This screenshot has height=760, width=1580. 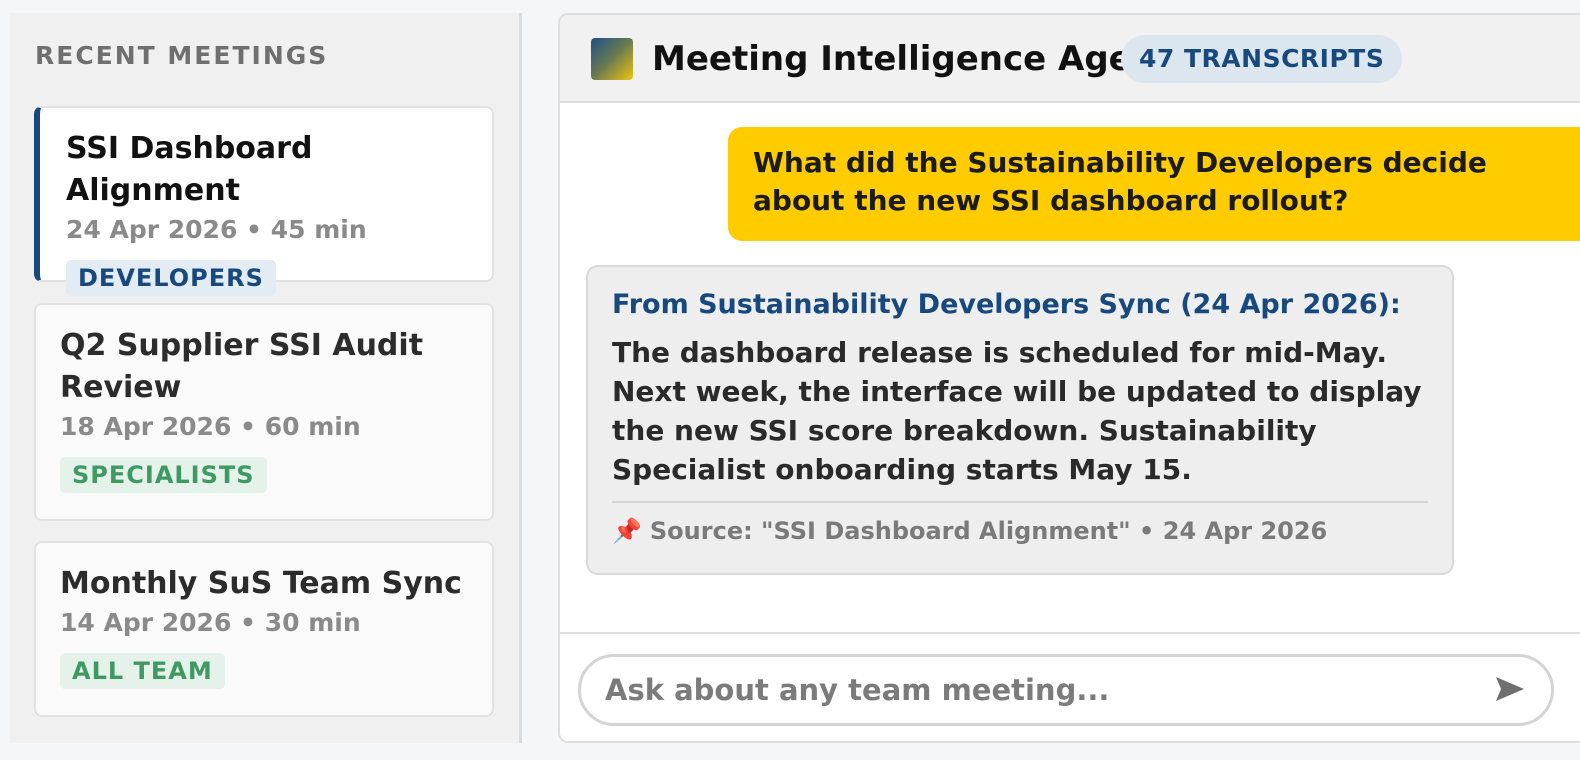 What do you see at coordinates (261, 583) in the screenshot?
I see `meeting-title: Monthly SuS Team Sync` at bounding box center [261, 583].